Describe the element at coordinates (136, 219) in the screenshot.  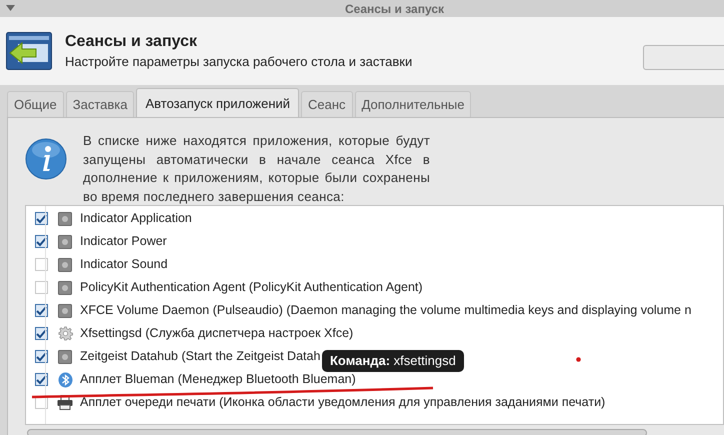
I see `app-name: Indicator Application` at that location.